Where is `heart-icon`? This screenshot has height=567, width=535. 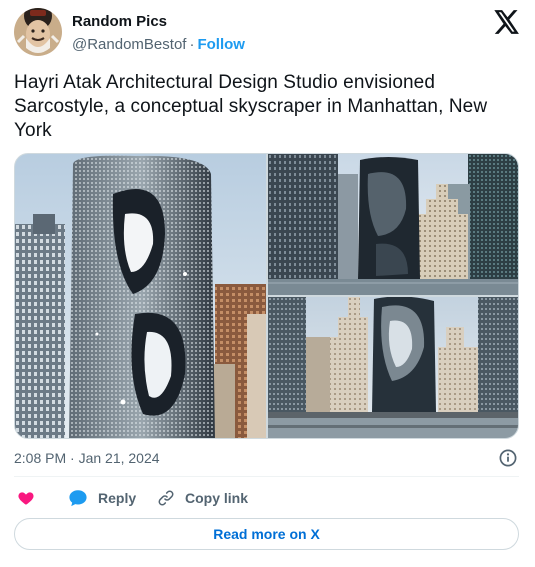 heart-icon is located at coordinates (26, 498).